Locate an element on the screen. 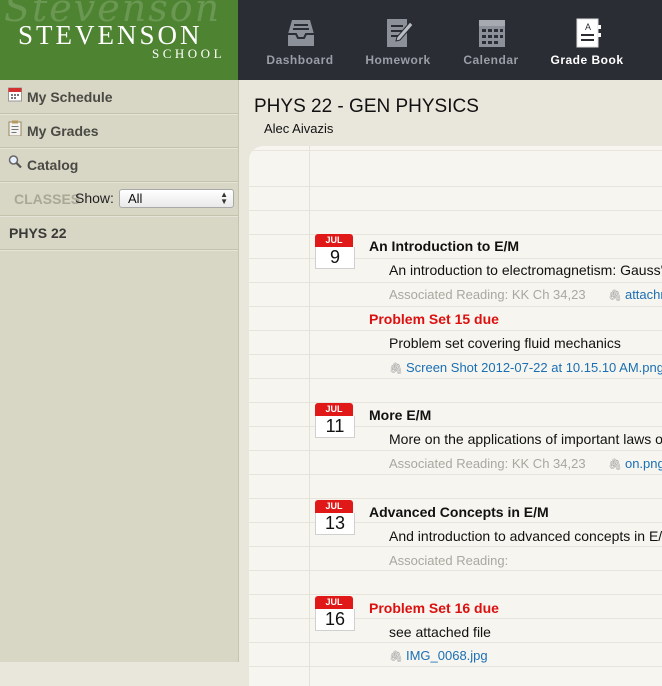  date-badge: JUL 9 is located at coordinates (335, 252).